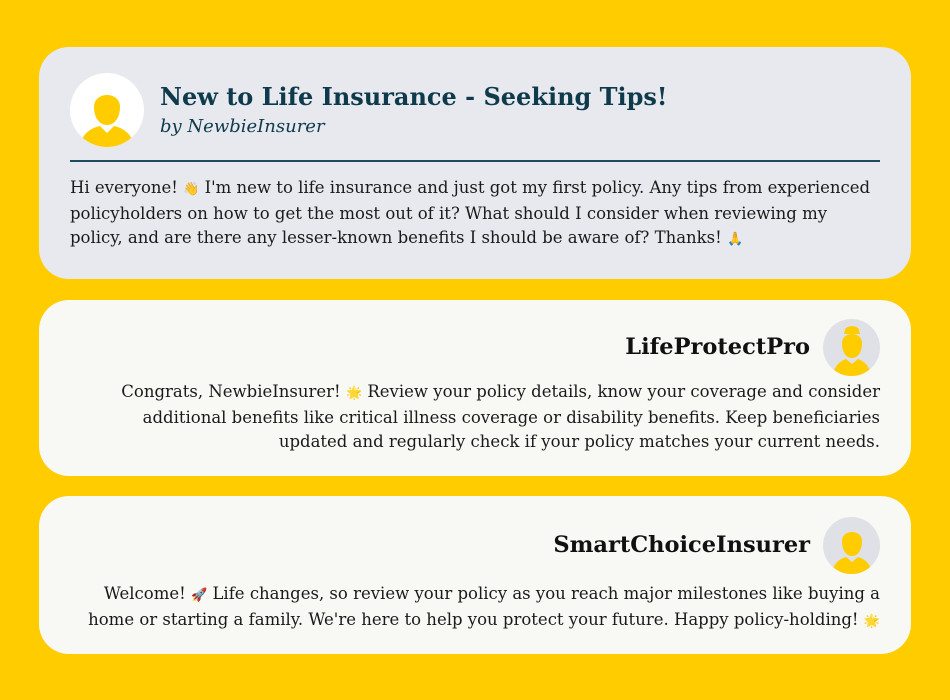 The image size is (950, 700). What do you see at coordinates (191, 189) in the screenshot?
I see `waving-hand-icon: 👋` at bounding box center [191, 189].